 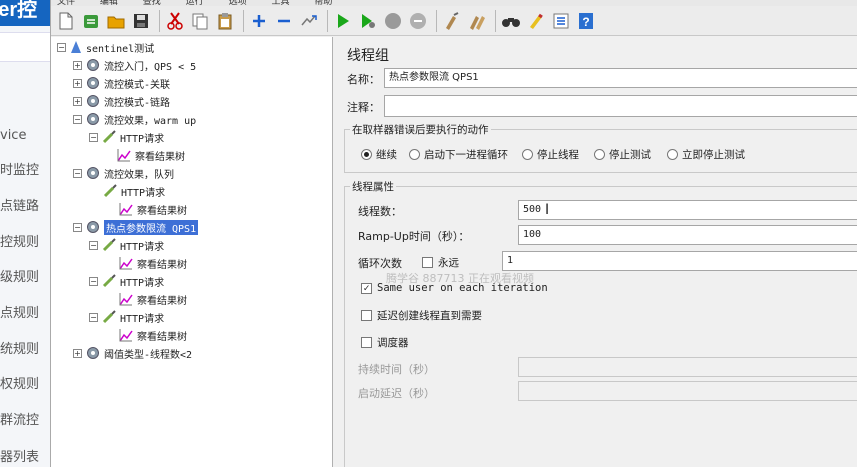 I want to click on name-field: 热点参数限流 QPS1, so click(x=620, y=78).